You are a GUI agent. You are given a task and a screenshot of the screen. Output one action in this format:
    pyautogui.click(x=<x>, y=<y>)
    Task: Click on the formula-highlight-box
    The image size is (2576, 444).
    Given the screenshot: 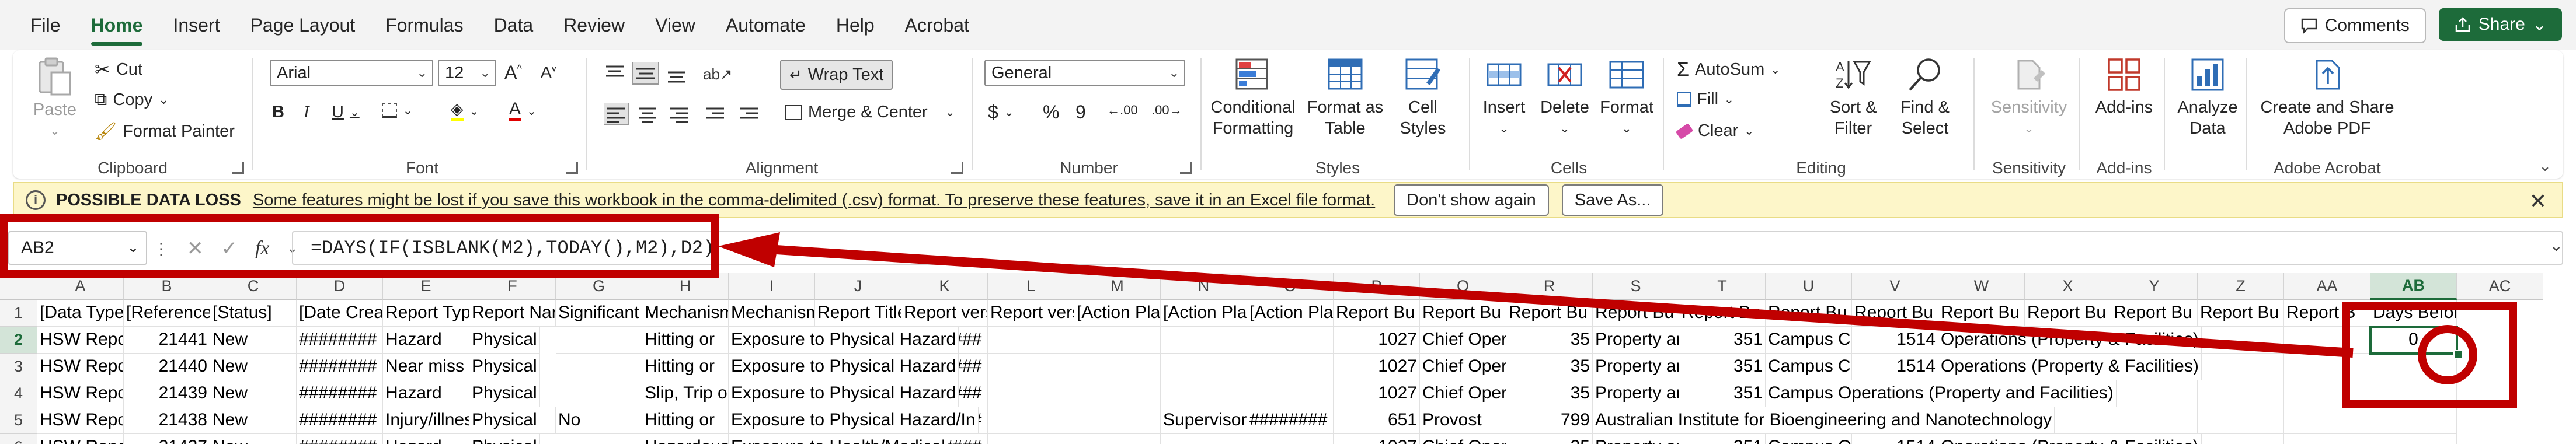 What is the action you would take?
    pyautogui.click(x=359, y=246)
    